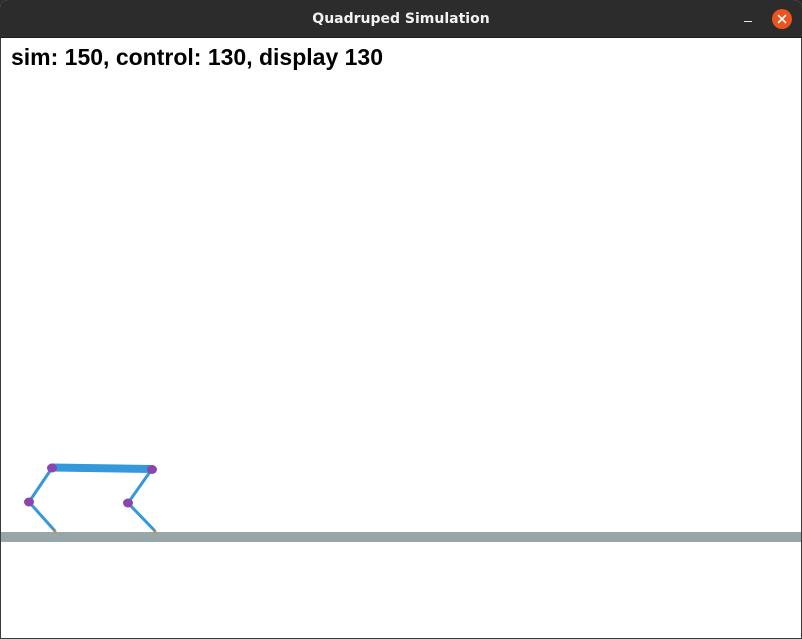 The width and height of the screenshot is (802, 639). Describe the element at coordinates (102, 468) in the screenshot. I see `robot-body` at that location.